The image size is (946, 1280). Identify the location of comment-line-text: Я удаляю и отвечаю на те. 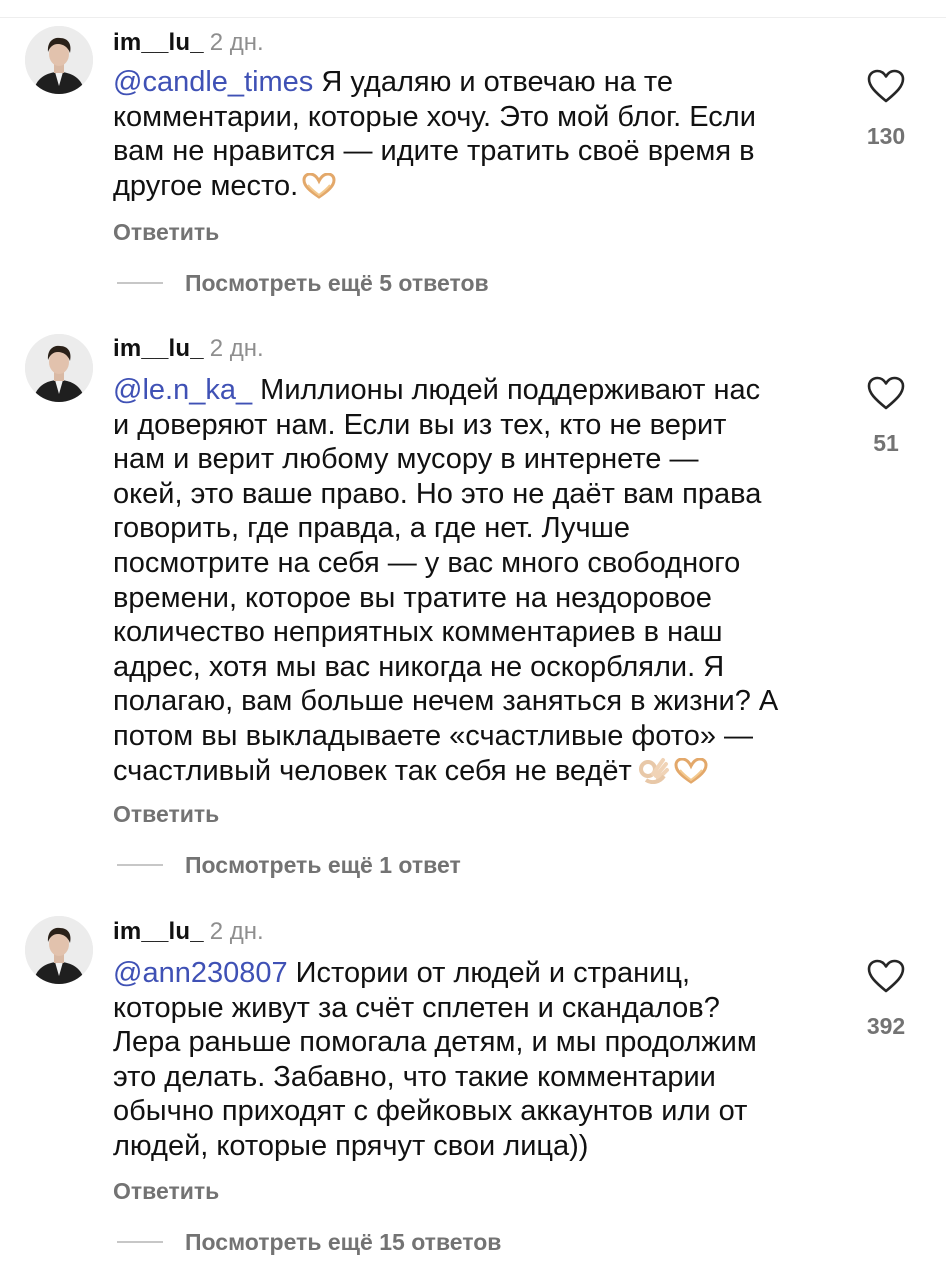
(497, 82).